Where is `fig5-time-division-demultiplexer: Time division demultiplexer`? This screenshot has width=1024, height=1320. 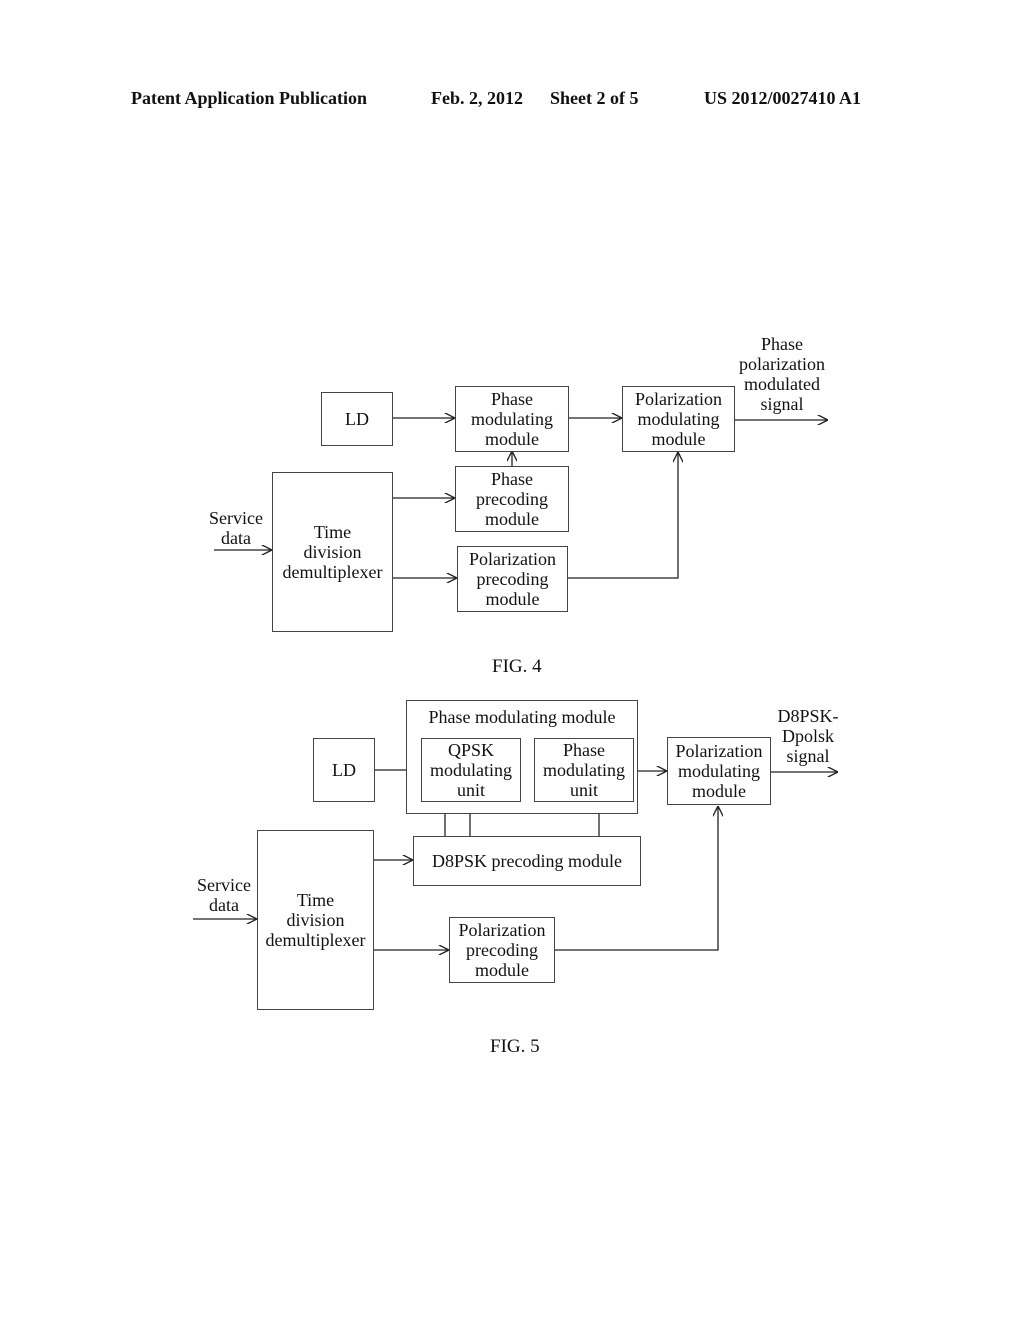 fig5-time-division-demultiplexer: Time division demultiplexer is located at coordinates (315, 920).